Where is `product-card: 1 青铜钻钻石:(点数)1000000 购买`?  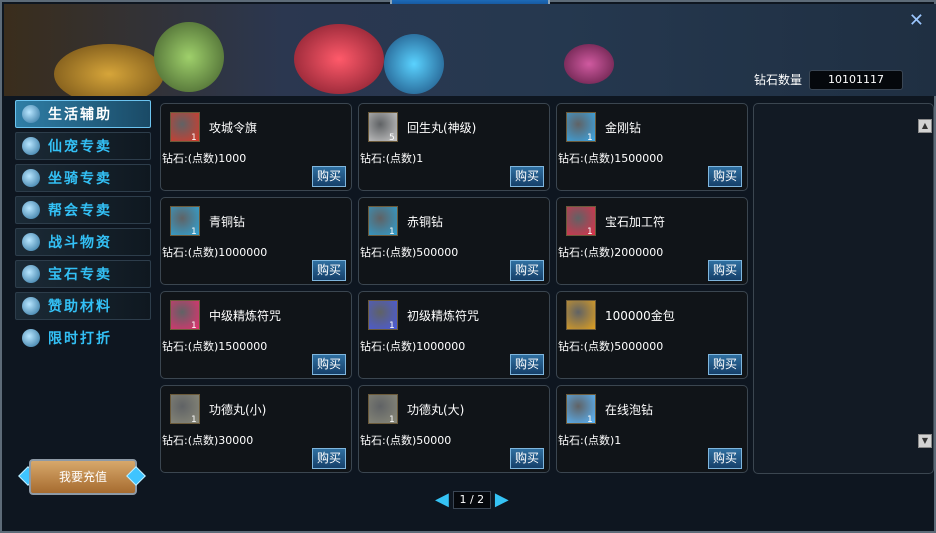 product-card: 1 青铜钻钻石:(点数)1000000 购买 is located at coordinates (256, 241).